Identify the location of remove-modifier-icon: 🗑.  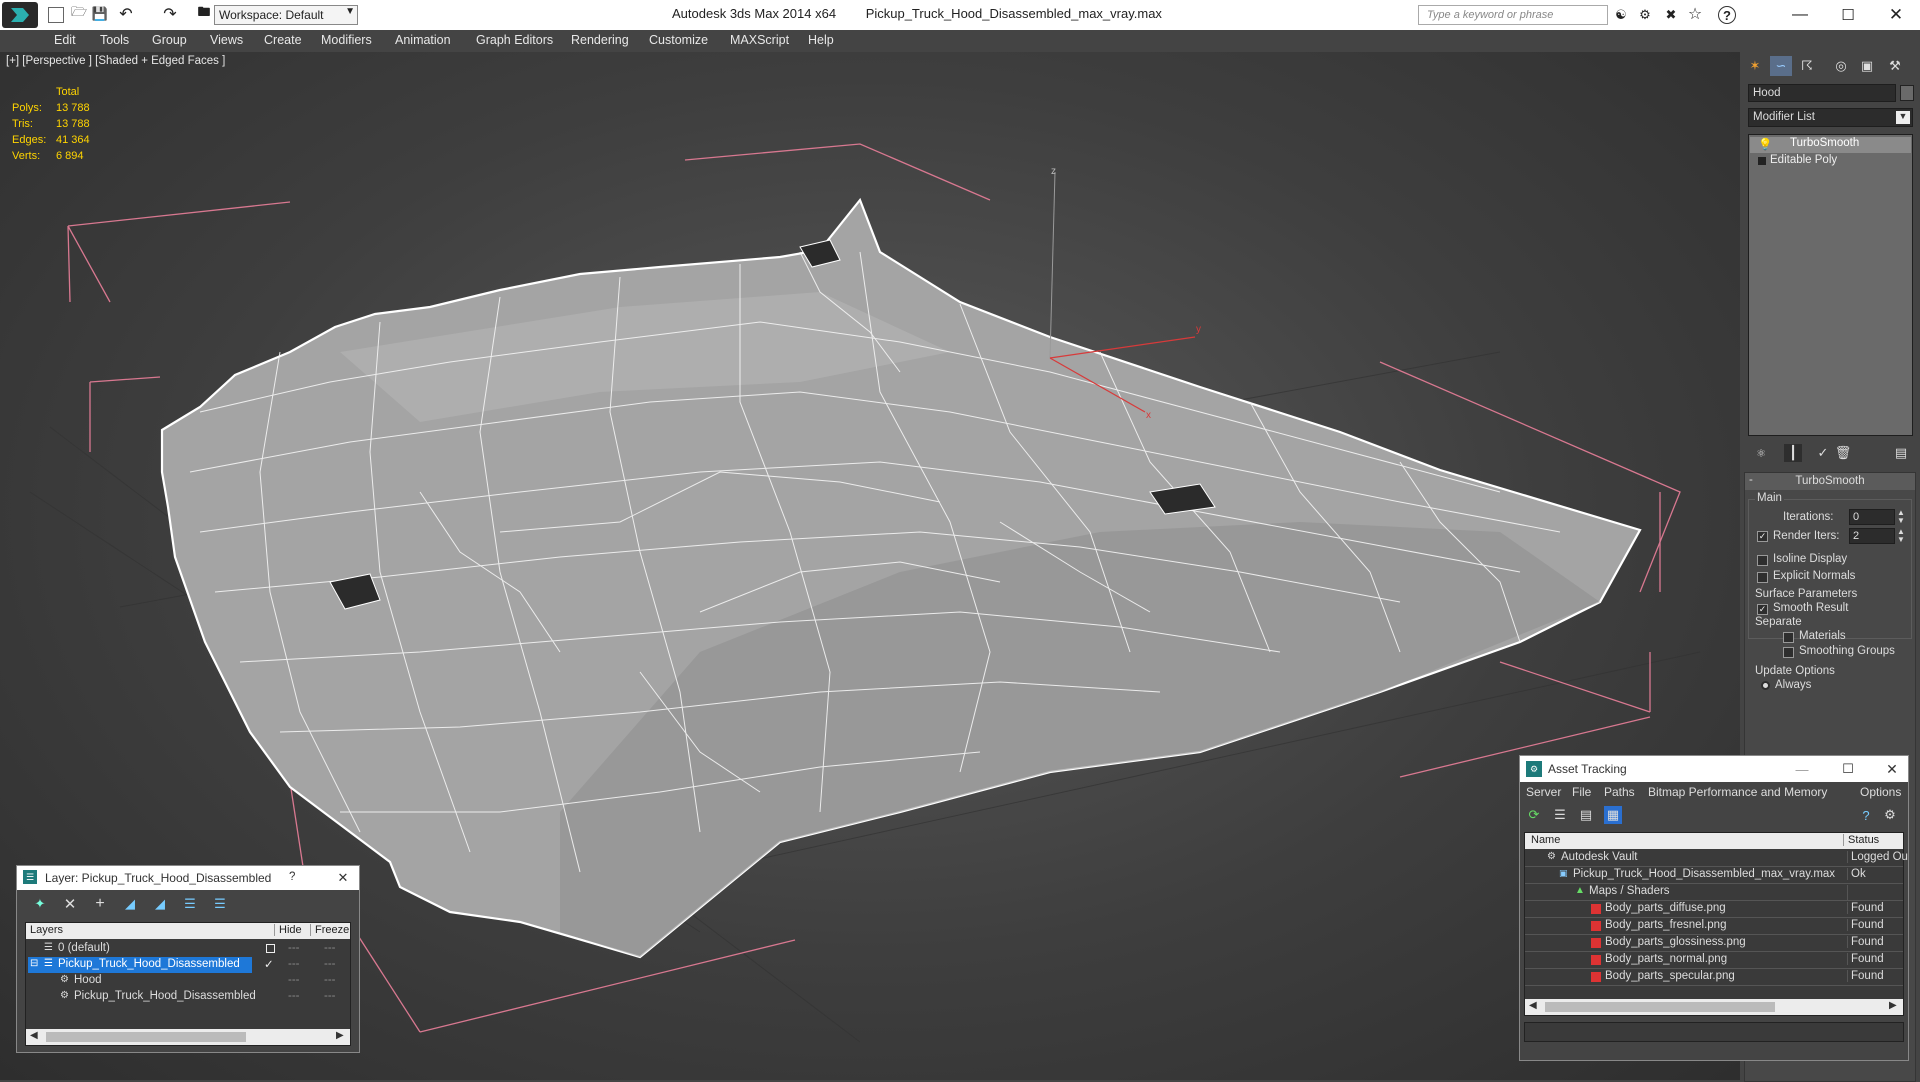
(1843, 453).